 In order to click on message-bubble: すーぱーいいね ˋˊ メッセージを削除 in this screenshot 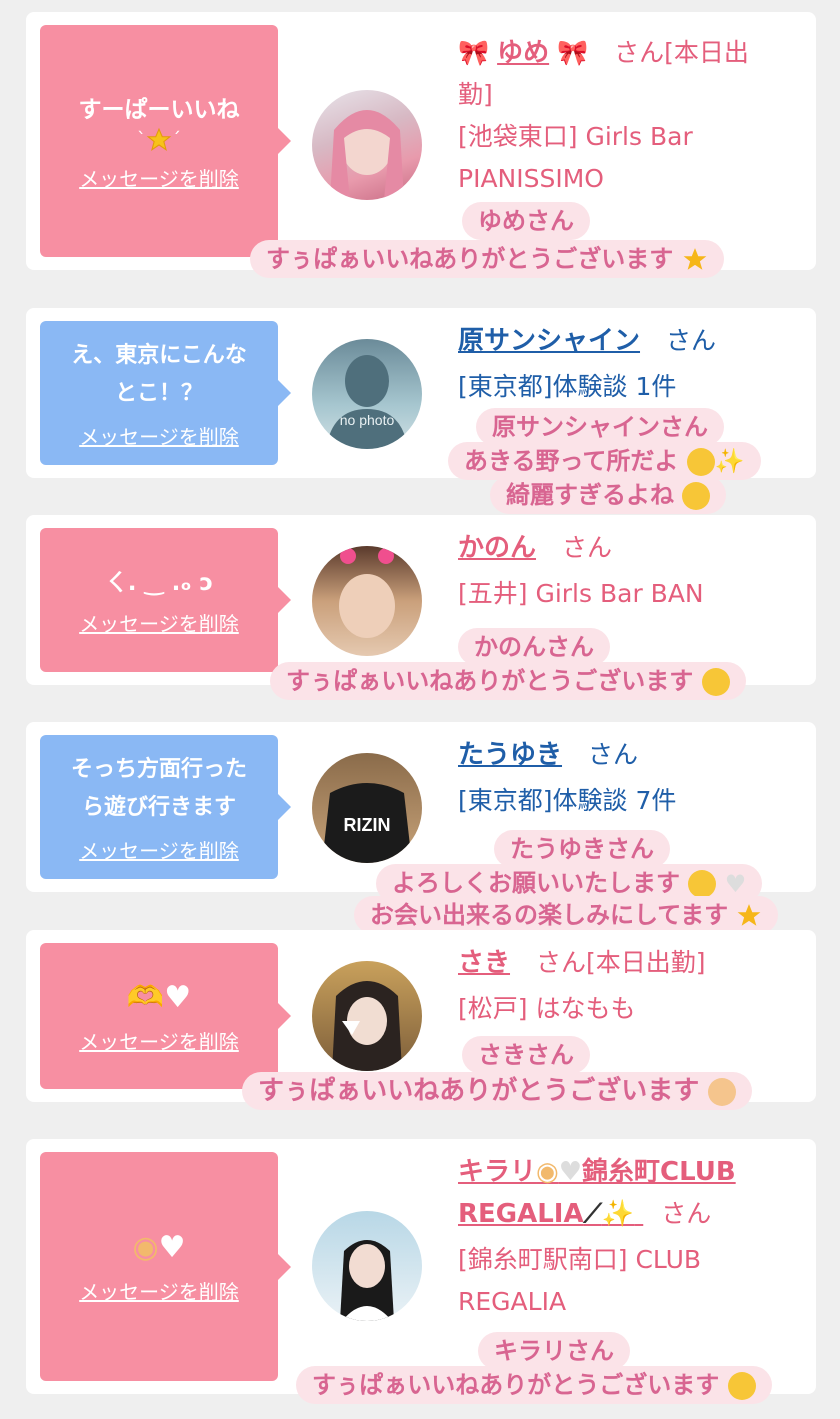, I will do `click(165, 141)`.